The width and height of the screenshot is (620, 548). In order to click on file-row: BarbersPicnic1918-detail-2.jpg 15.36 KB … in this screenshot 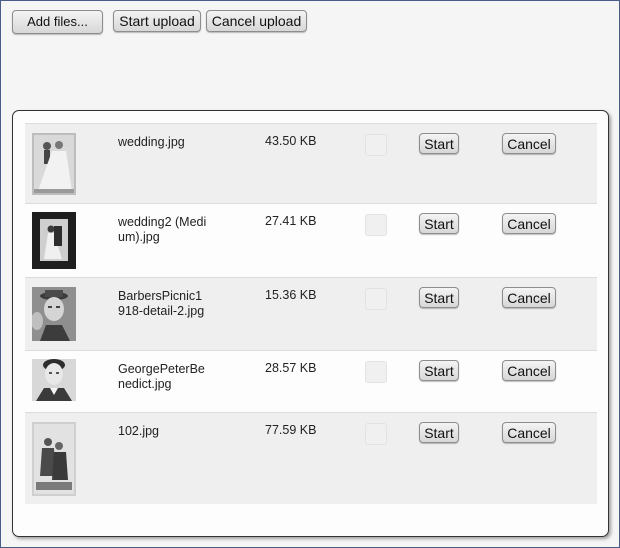, I will do `click(311, 313)`.